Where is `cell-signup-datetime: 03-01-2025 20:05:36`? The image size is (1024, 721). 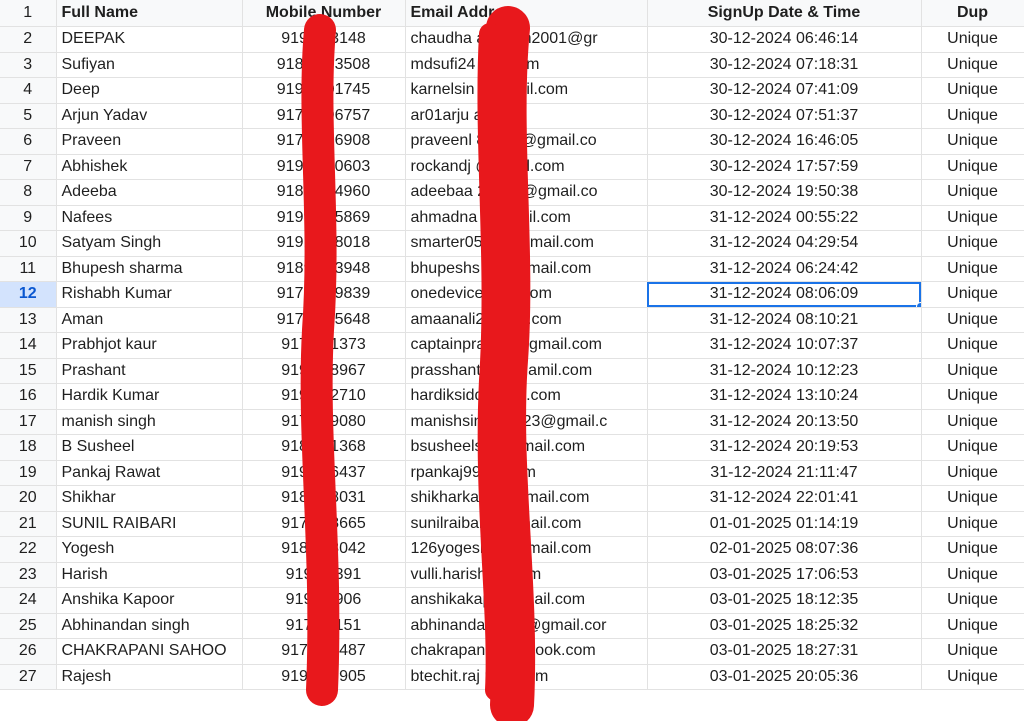
cell-signup-datetime: 03-01-2025 20:05:36 is located at coordinates (784, 677).